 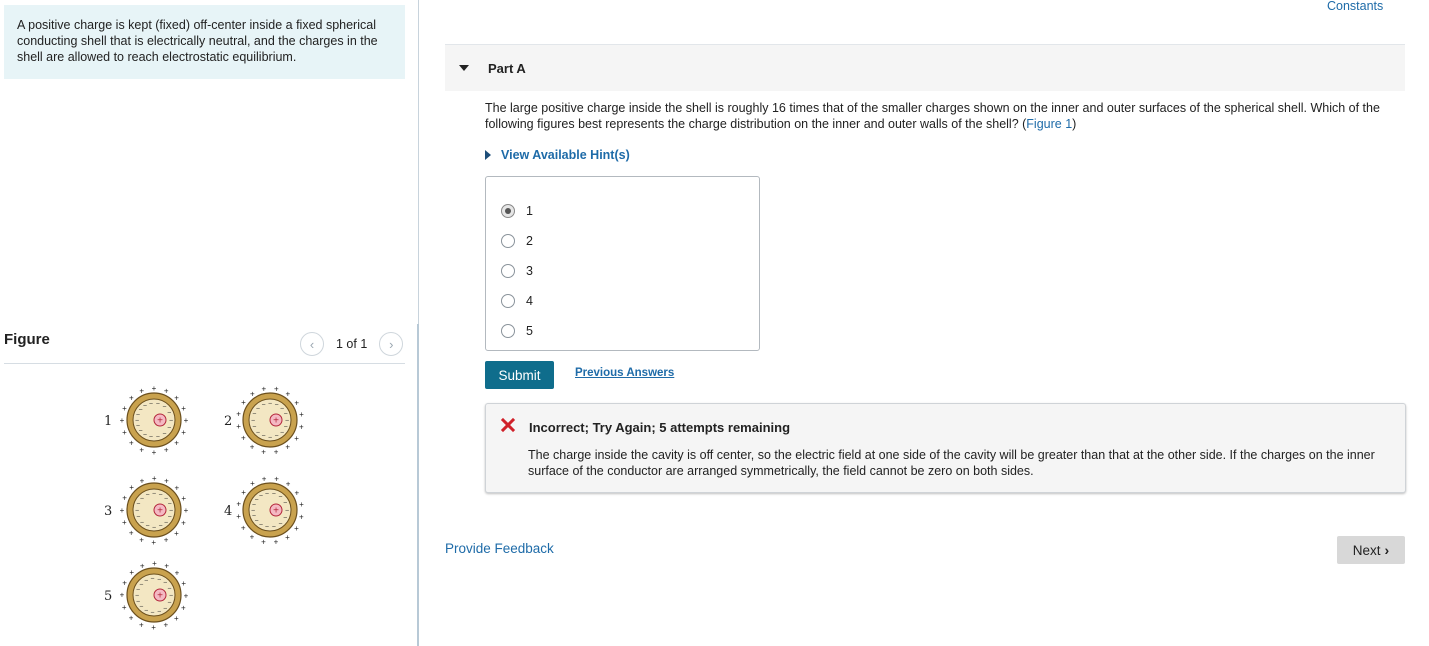 What do you see at coordinates (352, 344) in the screenshot?
I see `figure-counter: 1 of 1` at bounding box center [352, 344].